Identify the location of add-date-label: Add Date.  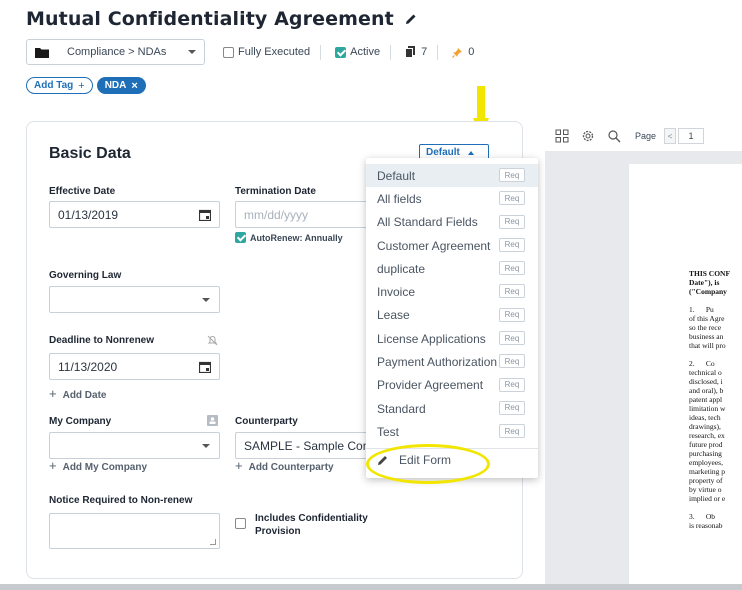
(84, 395).